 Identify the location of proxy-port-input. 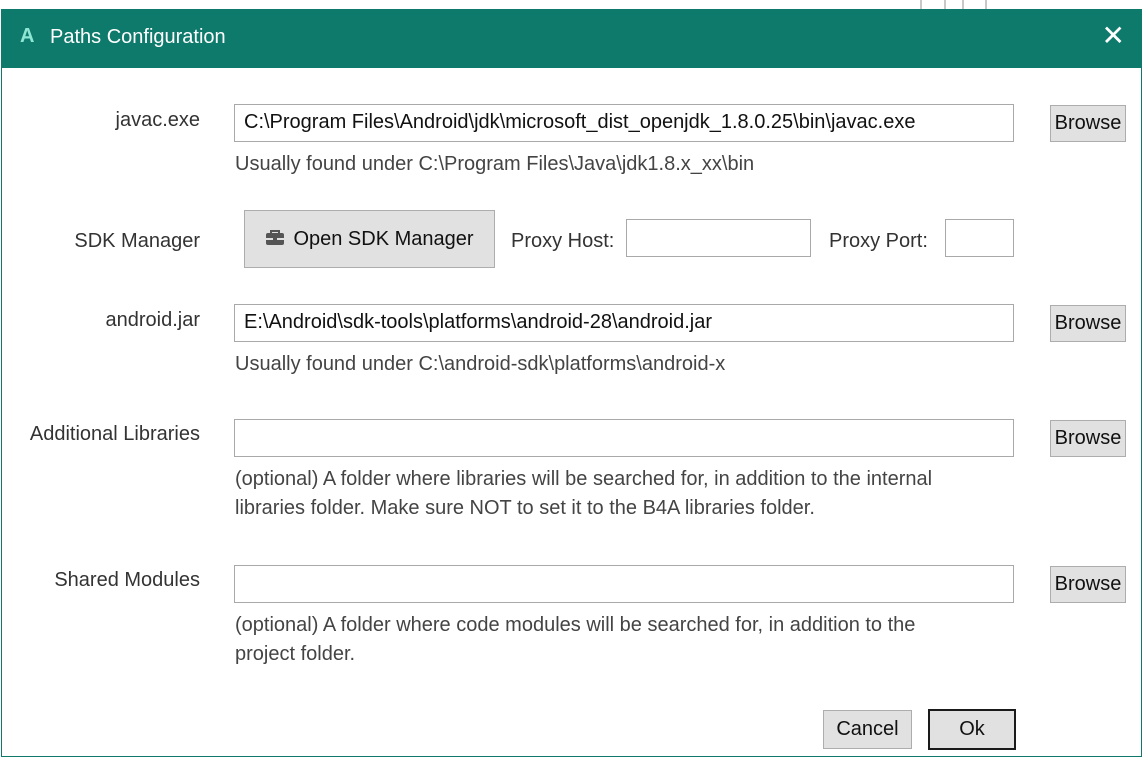
(979, 238).